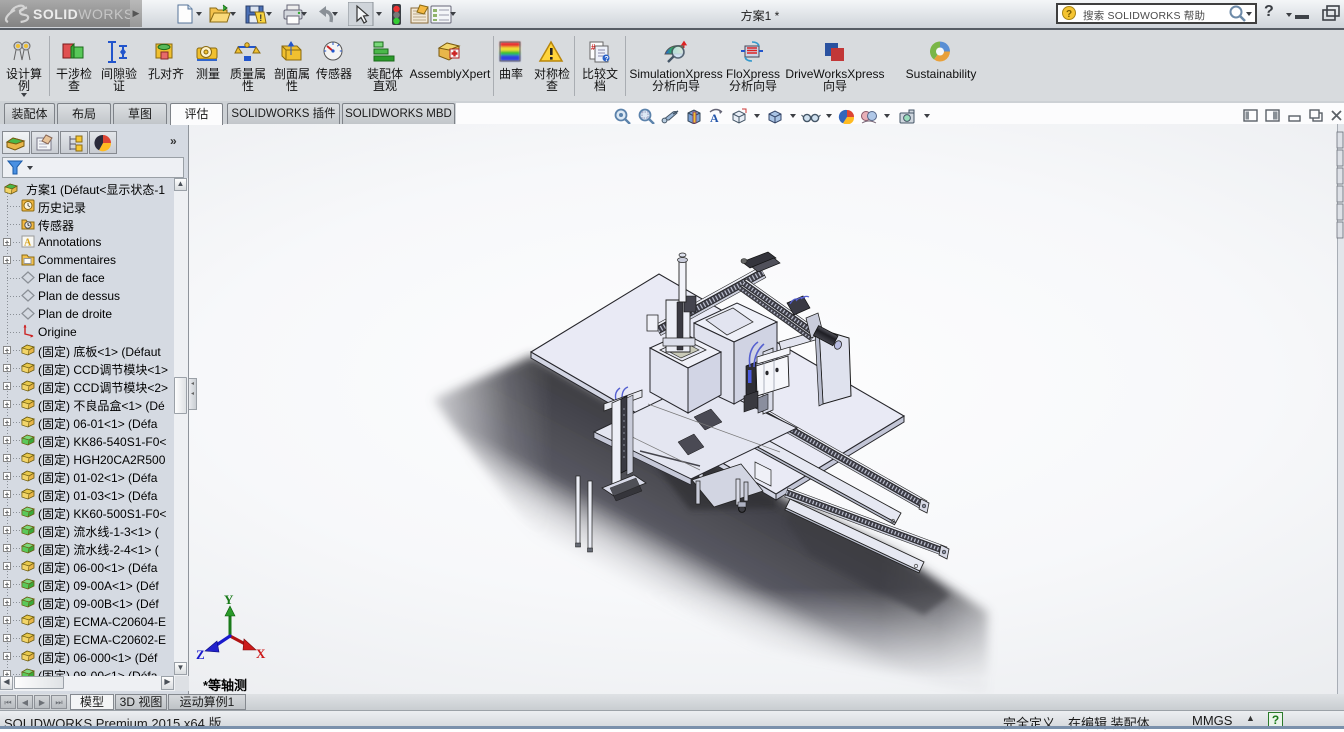  Describe the element at coordinates (200, 654) in the screenshot. I see `svg-text: Z` at that location.